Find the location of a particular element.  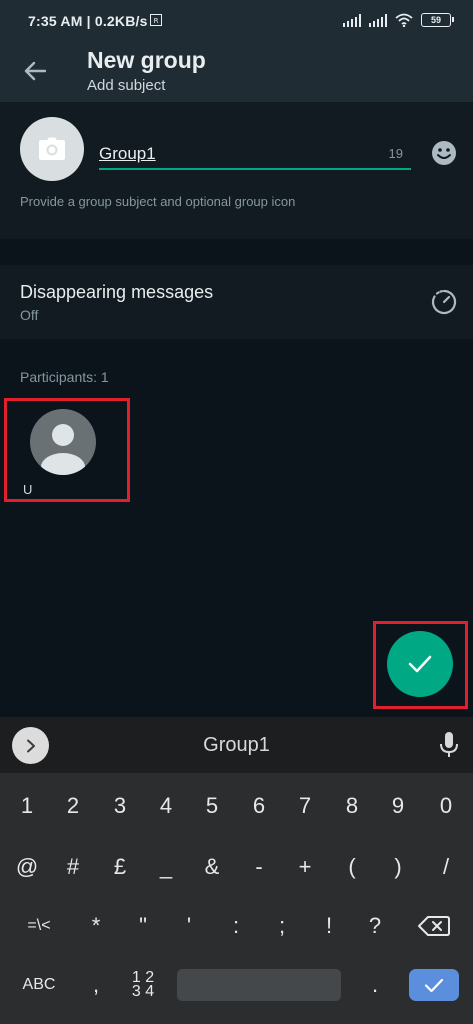

key-pound: £ is located at coordinates (120, 867).